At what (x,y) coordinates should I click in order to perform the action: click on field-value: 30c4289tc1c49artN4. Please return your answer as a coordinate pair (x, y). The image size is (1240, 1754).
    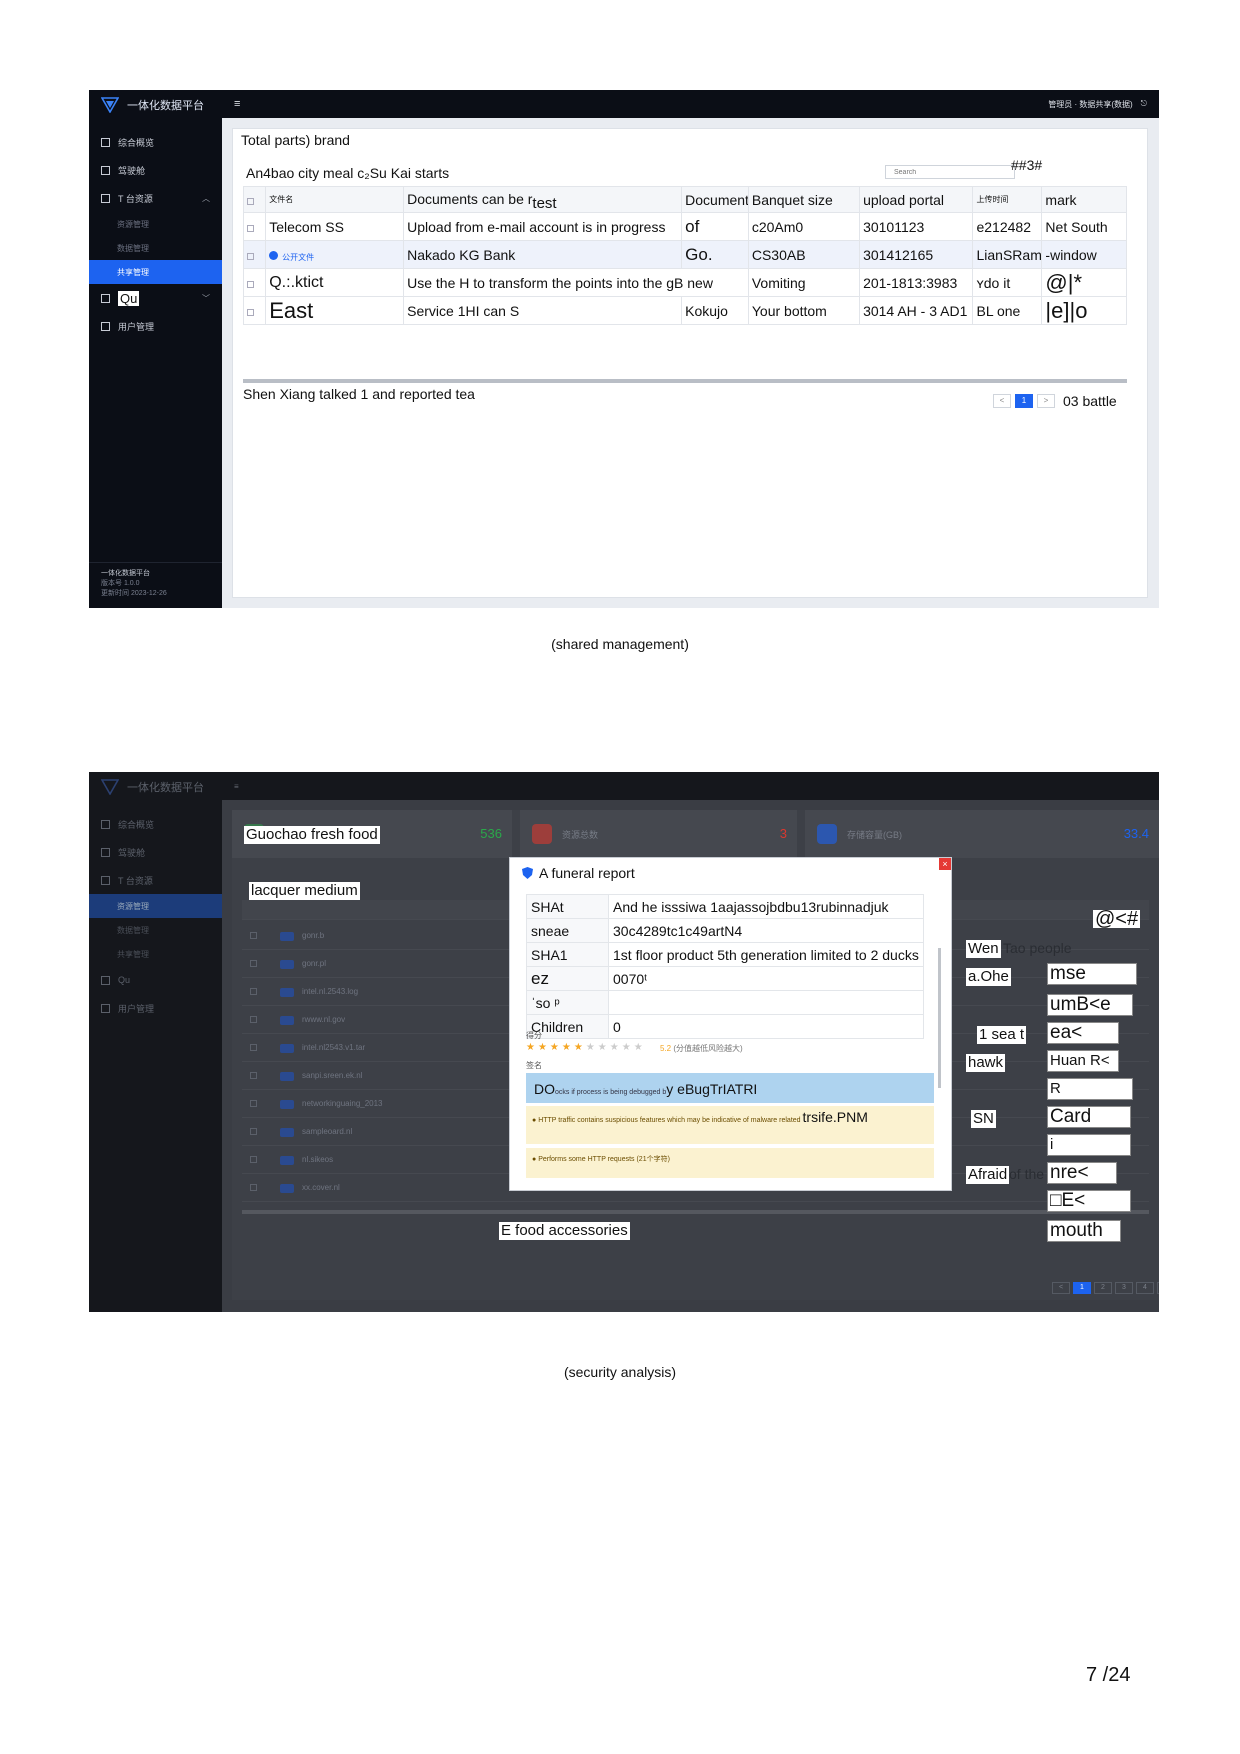
    Looking at the image, I should click on (766, 930).